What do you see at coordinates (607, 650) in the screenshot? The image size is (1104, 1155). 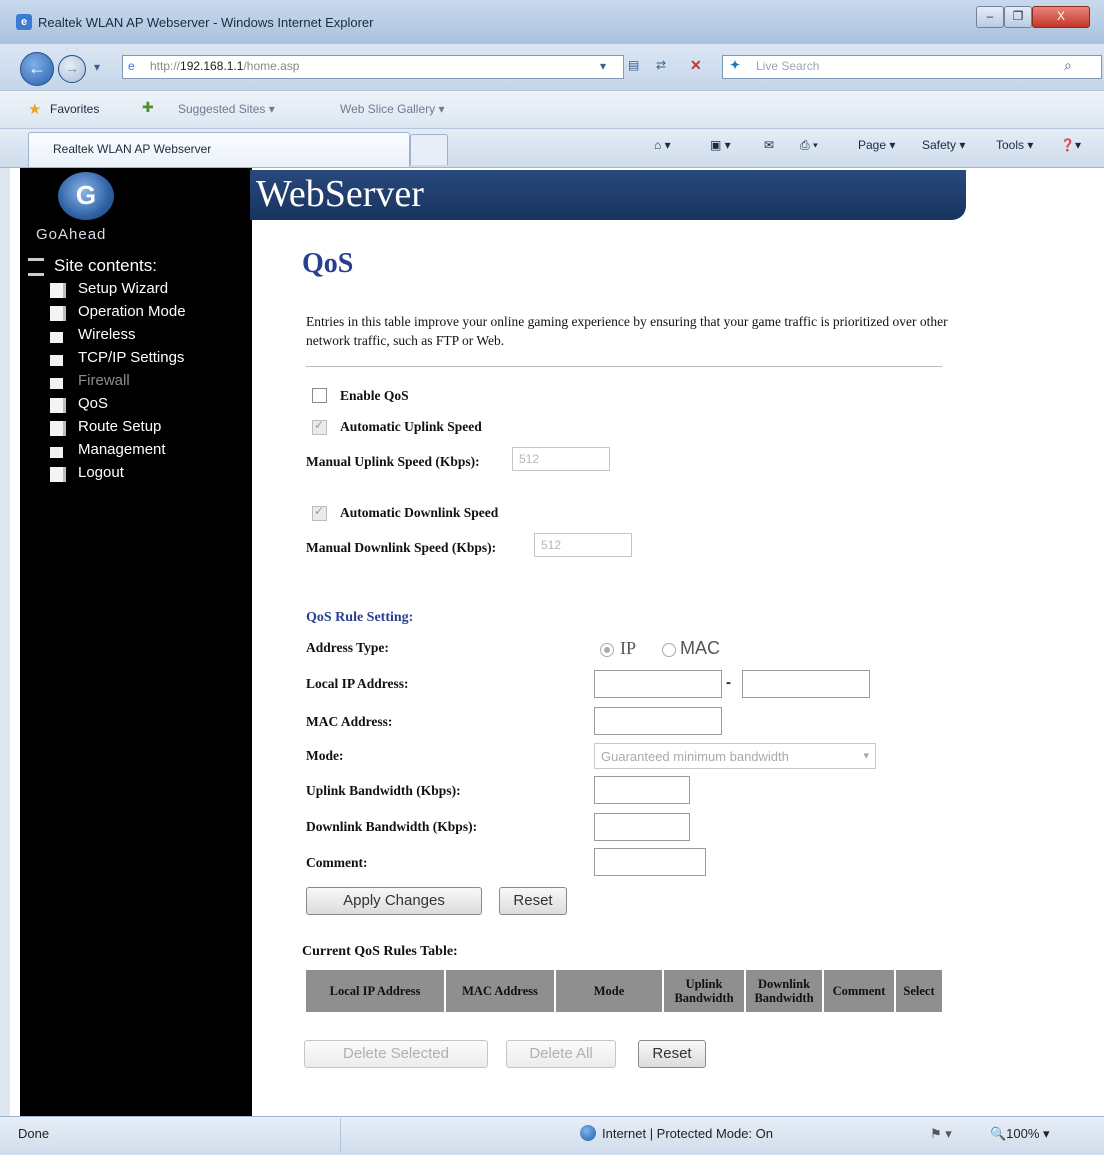 I see `radio-ip` at bounding box center [607, 650].